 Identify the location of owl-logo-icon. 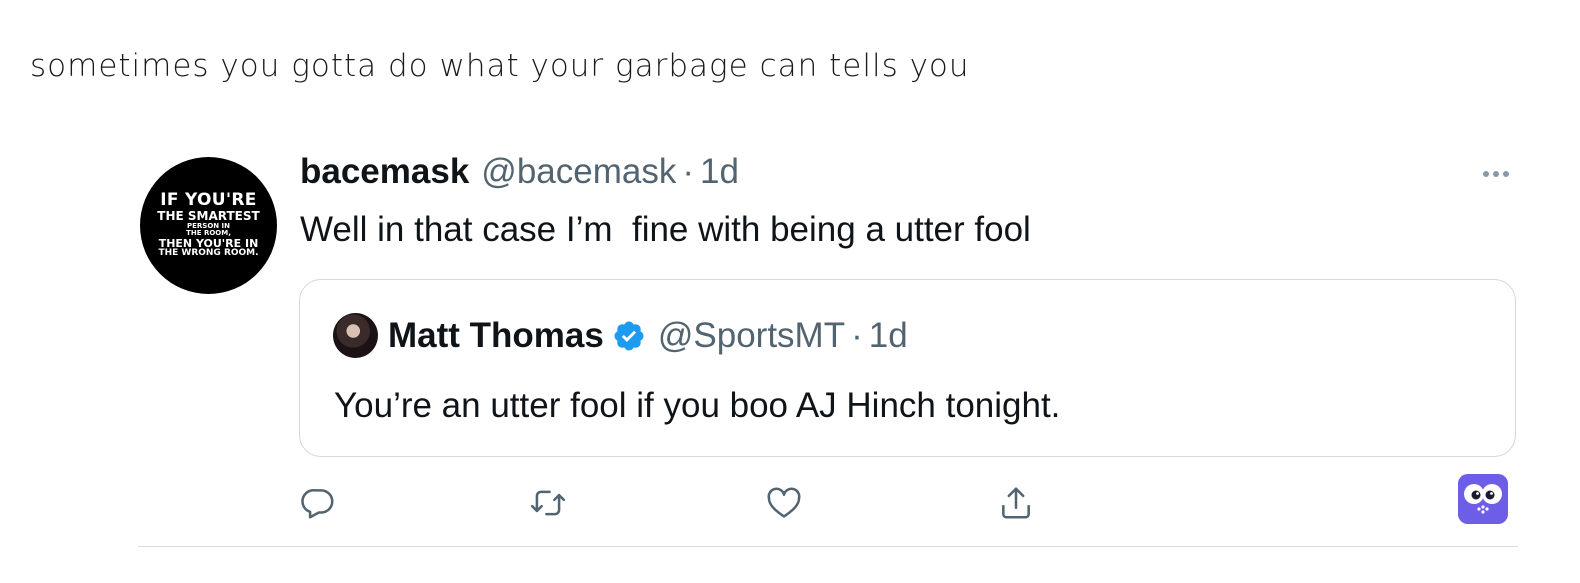
(1483, 499).